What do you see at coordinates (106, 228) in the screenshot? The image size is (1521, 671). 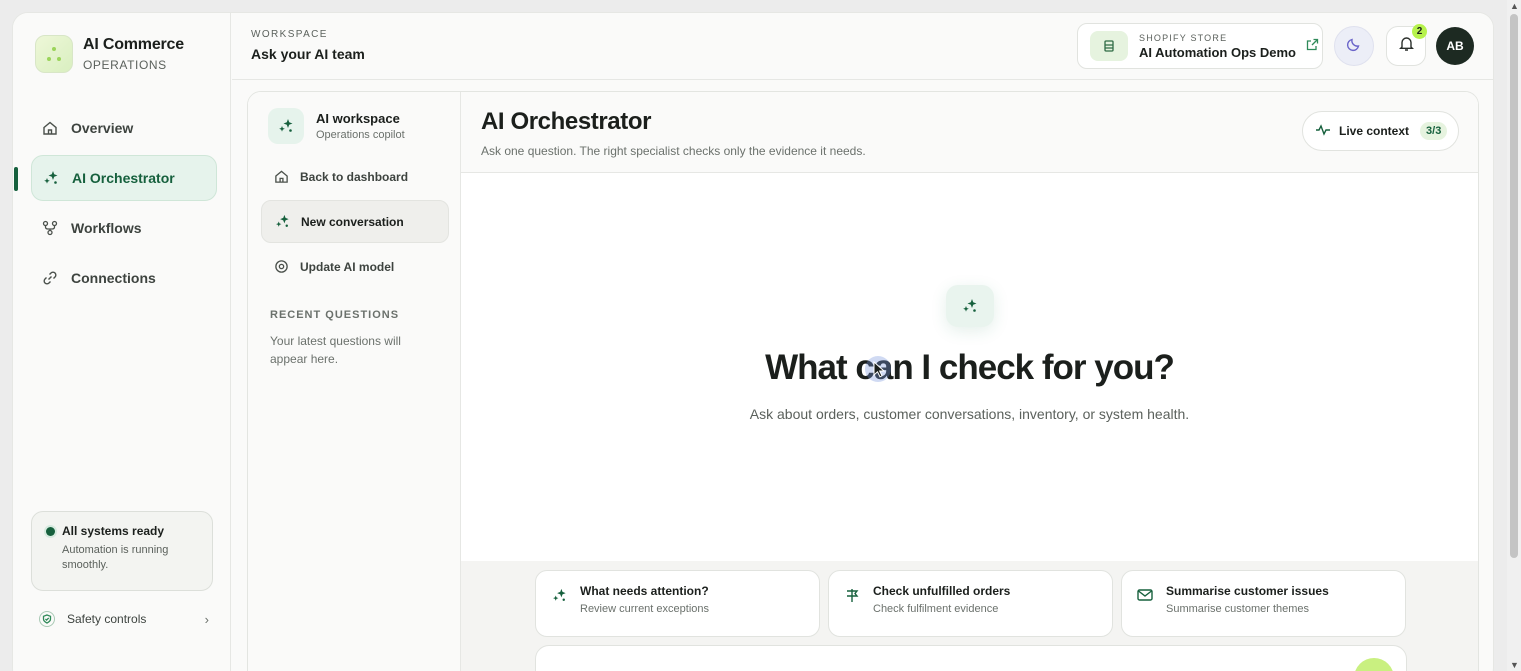 I see `nav-label: Workflows` at bounding box center [106, 228].